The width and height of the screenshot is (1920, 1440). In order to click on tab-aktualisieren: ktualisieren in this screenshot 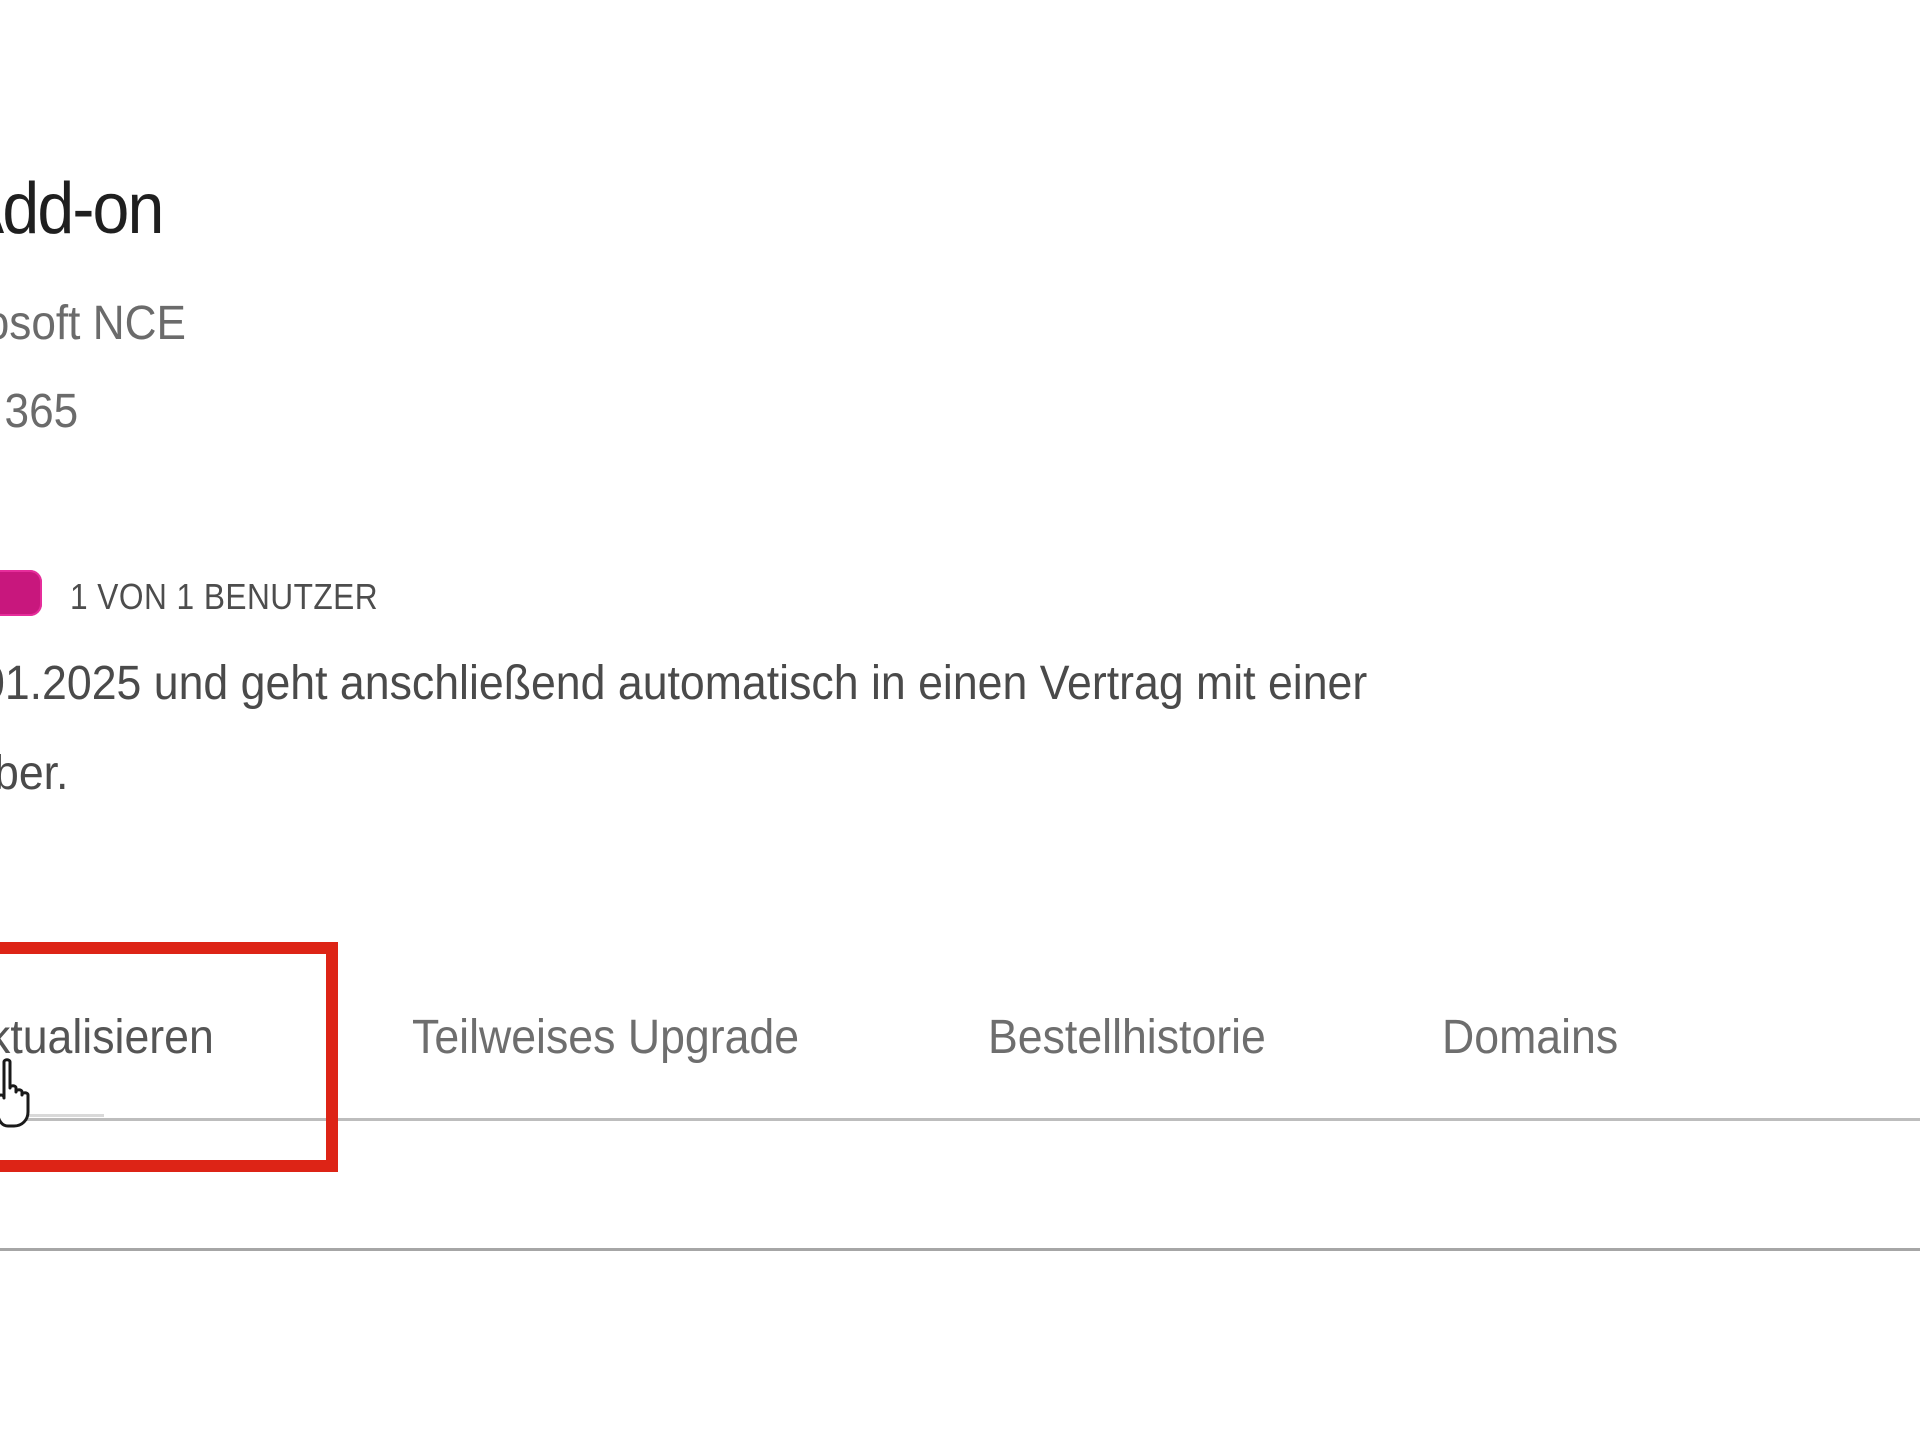, I will do `click(107, 1037)`.